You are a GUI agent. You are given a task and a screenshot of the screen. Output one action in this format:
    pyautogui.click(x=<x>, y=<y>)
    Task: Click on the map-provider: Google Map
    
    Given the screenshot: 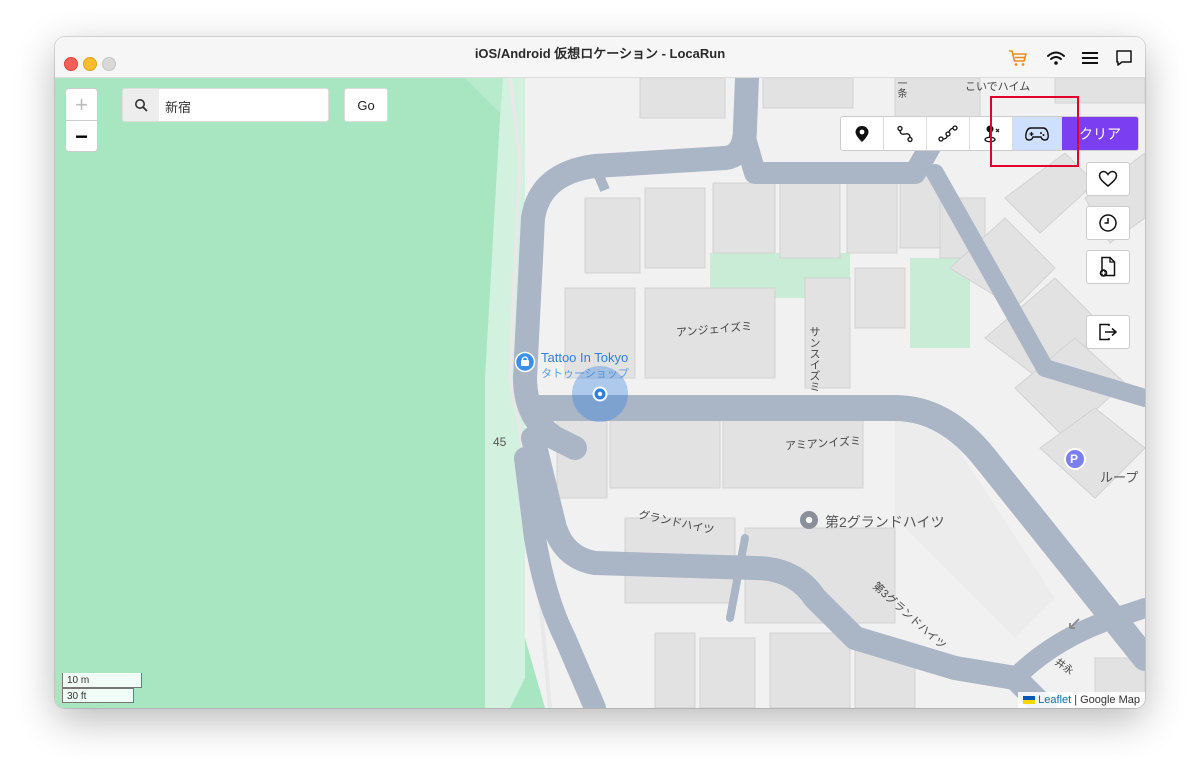 What is the action you would take?
    pyautogui.click(x=1110, y=700)
    